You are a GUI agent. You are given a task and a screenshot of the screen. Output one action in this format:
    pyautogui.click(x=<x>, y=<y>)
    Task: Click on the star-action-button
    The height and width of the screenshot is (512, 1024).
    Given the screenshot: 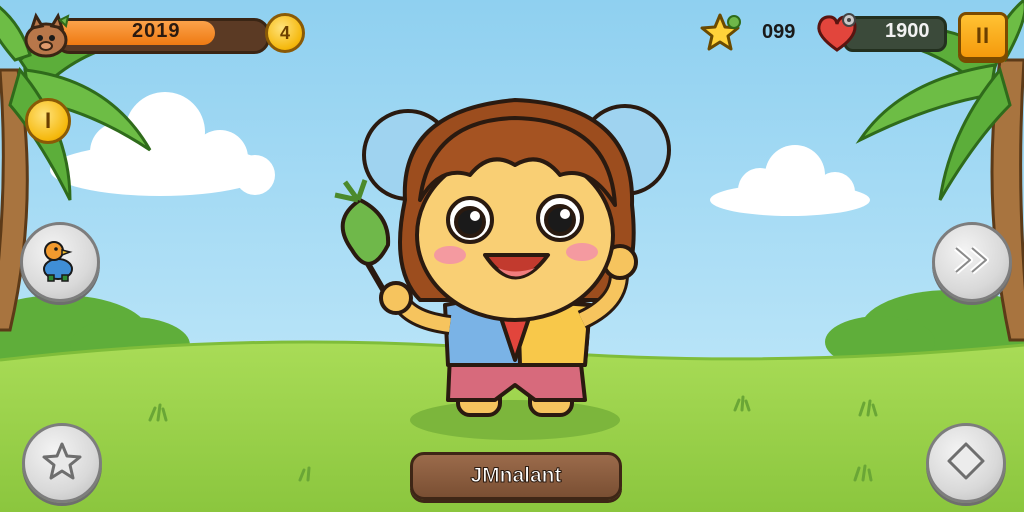 What is the action you would take?
    pyautogui.click(x=62, y=463)
    